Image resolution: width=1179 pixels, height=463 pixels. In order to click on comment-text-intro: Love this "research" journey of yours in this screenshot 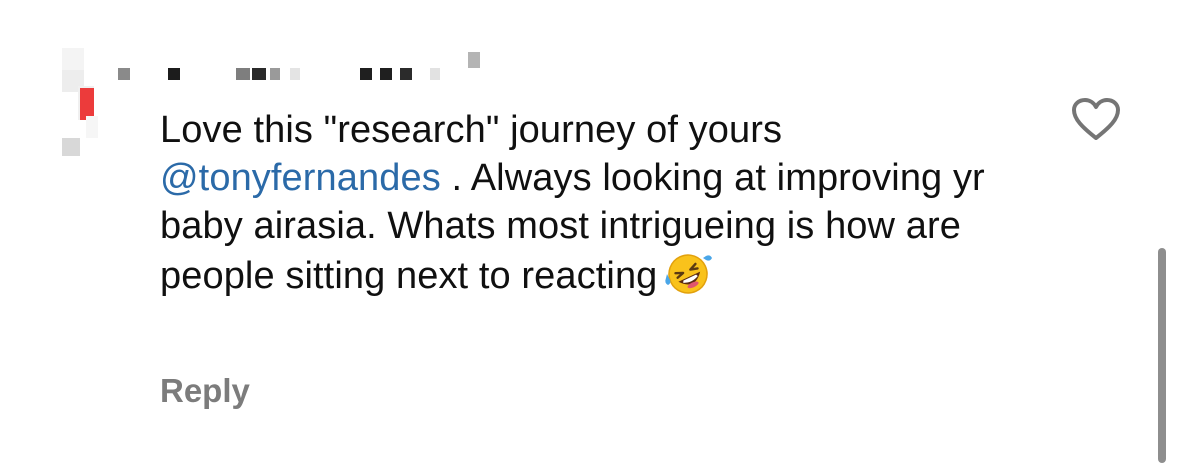, I will do `click(471, 130)`.